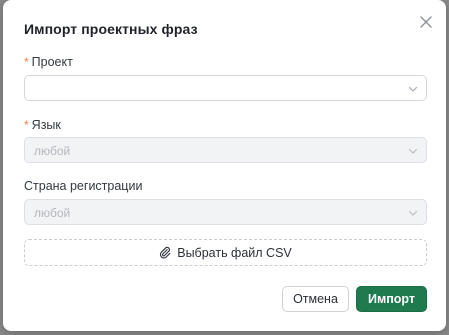 The height and width of the screenshot is (335, 449). Describe the element at coordinates (83, 186) in the screenshot. I see `country-label: Страна регистрации` at that location.